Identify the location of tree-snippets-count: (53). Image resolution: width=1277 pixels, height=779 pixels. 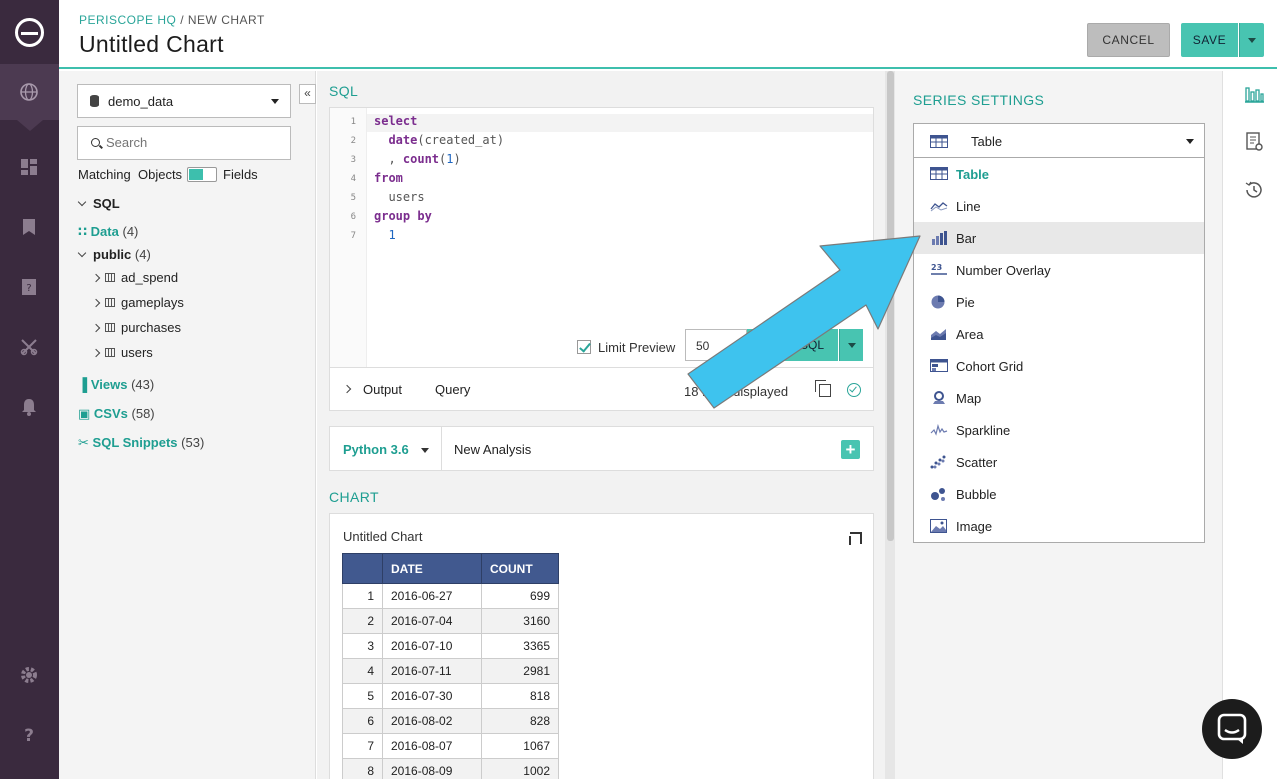
(193, 442).